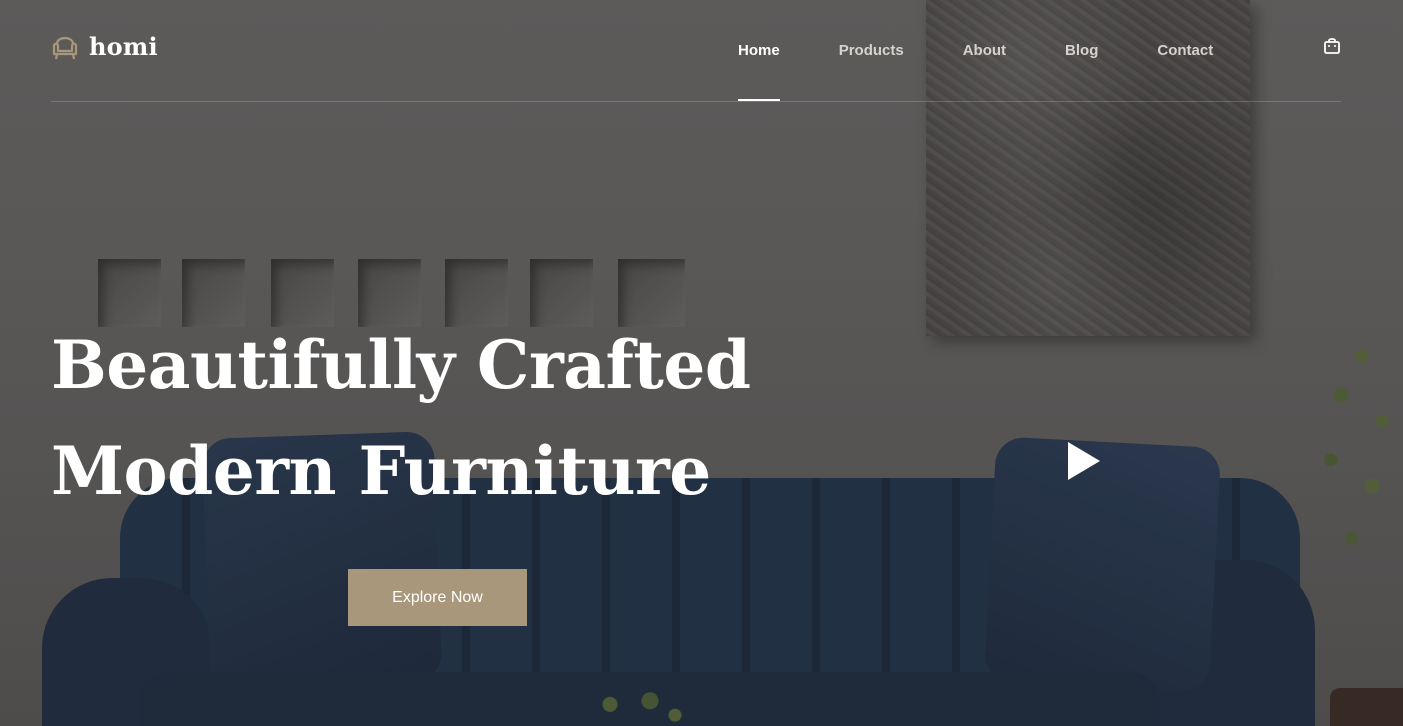 The width and height of the screenshot is (1403, 726). What do you see at coordinates (1084, 461) in the screenshot?
I see `play-icon` at bounding box center [1084, 461].